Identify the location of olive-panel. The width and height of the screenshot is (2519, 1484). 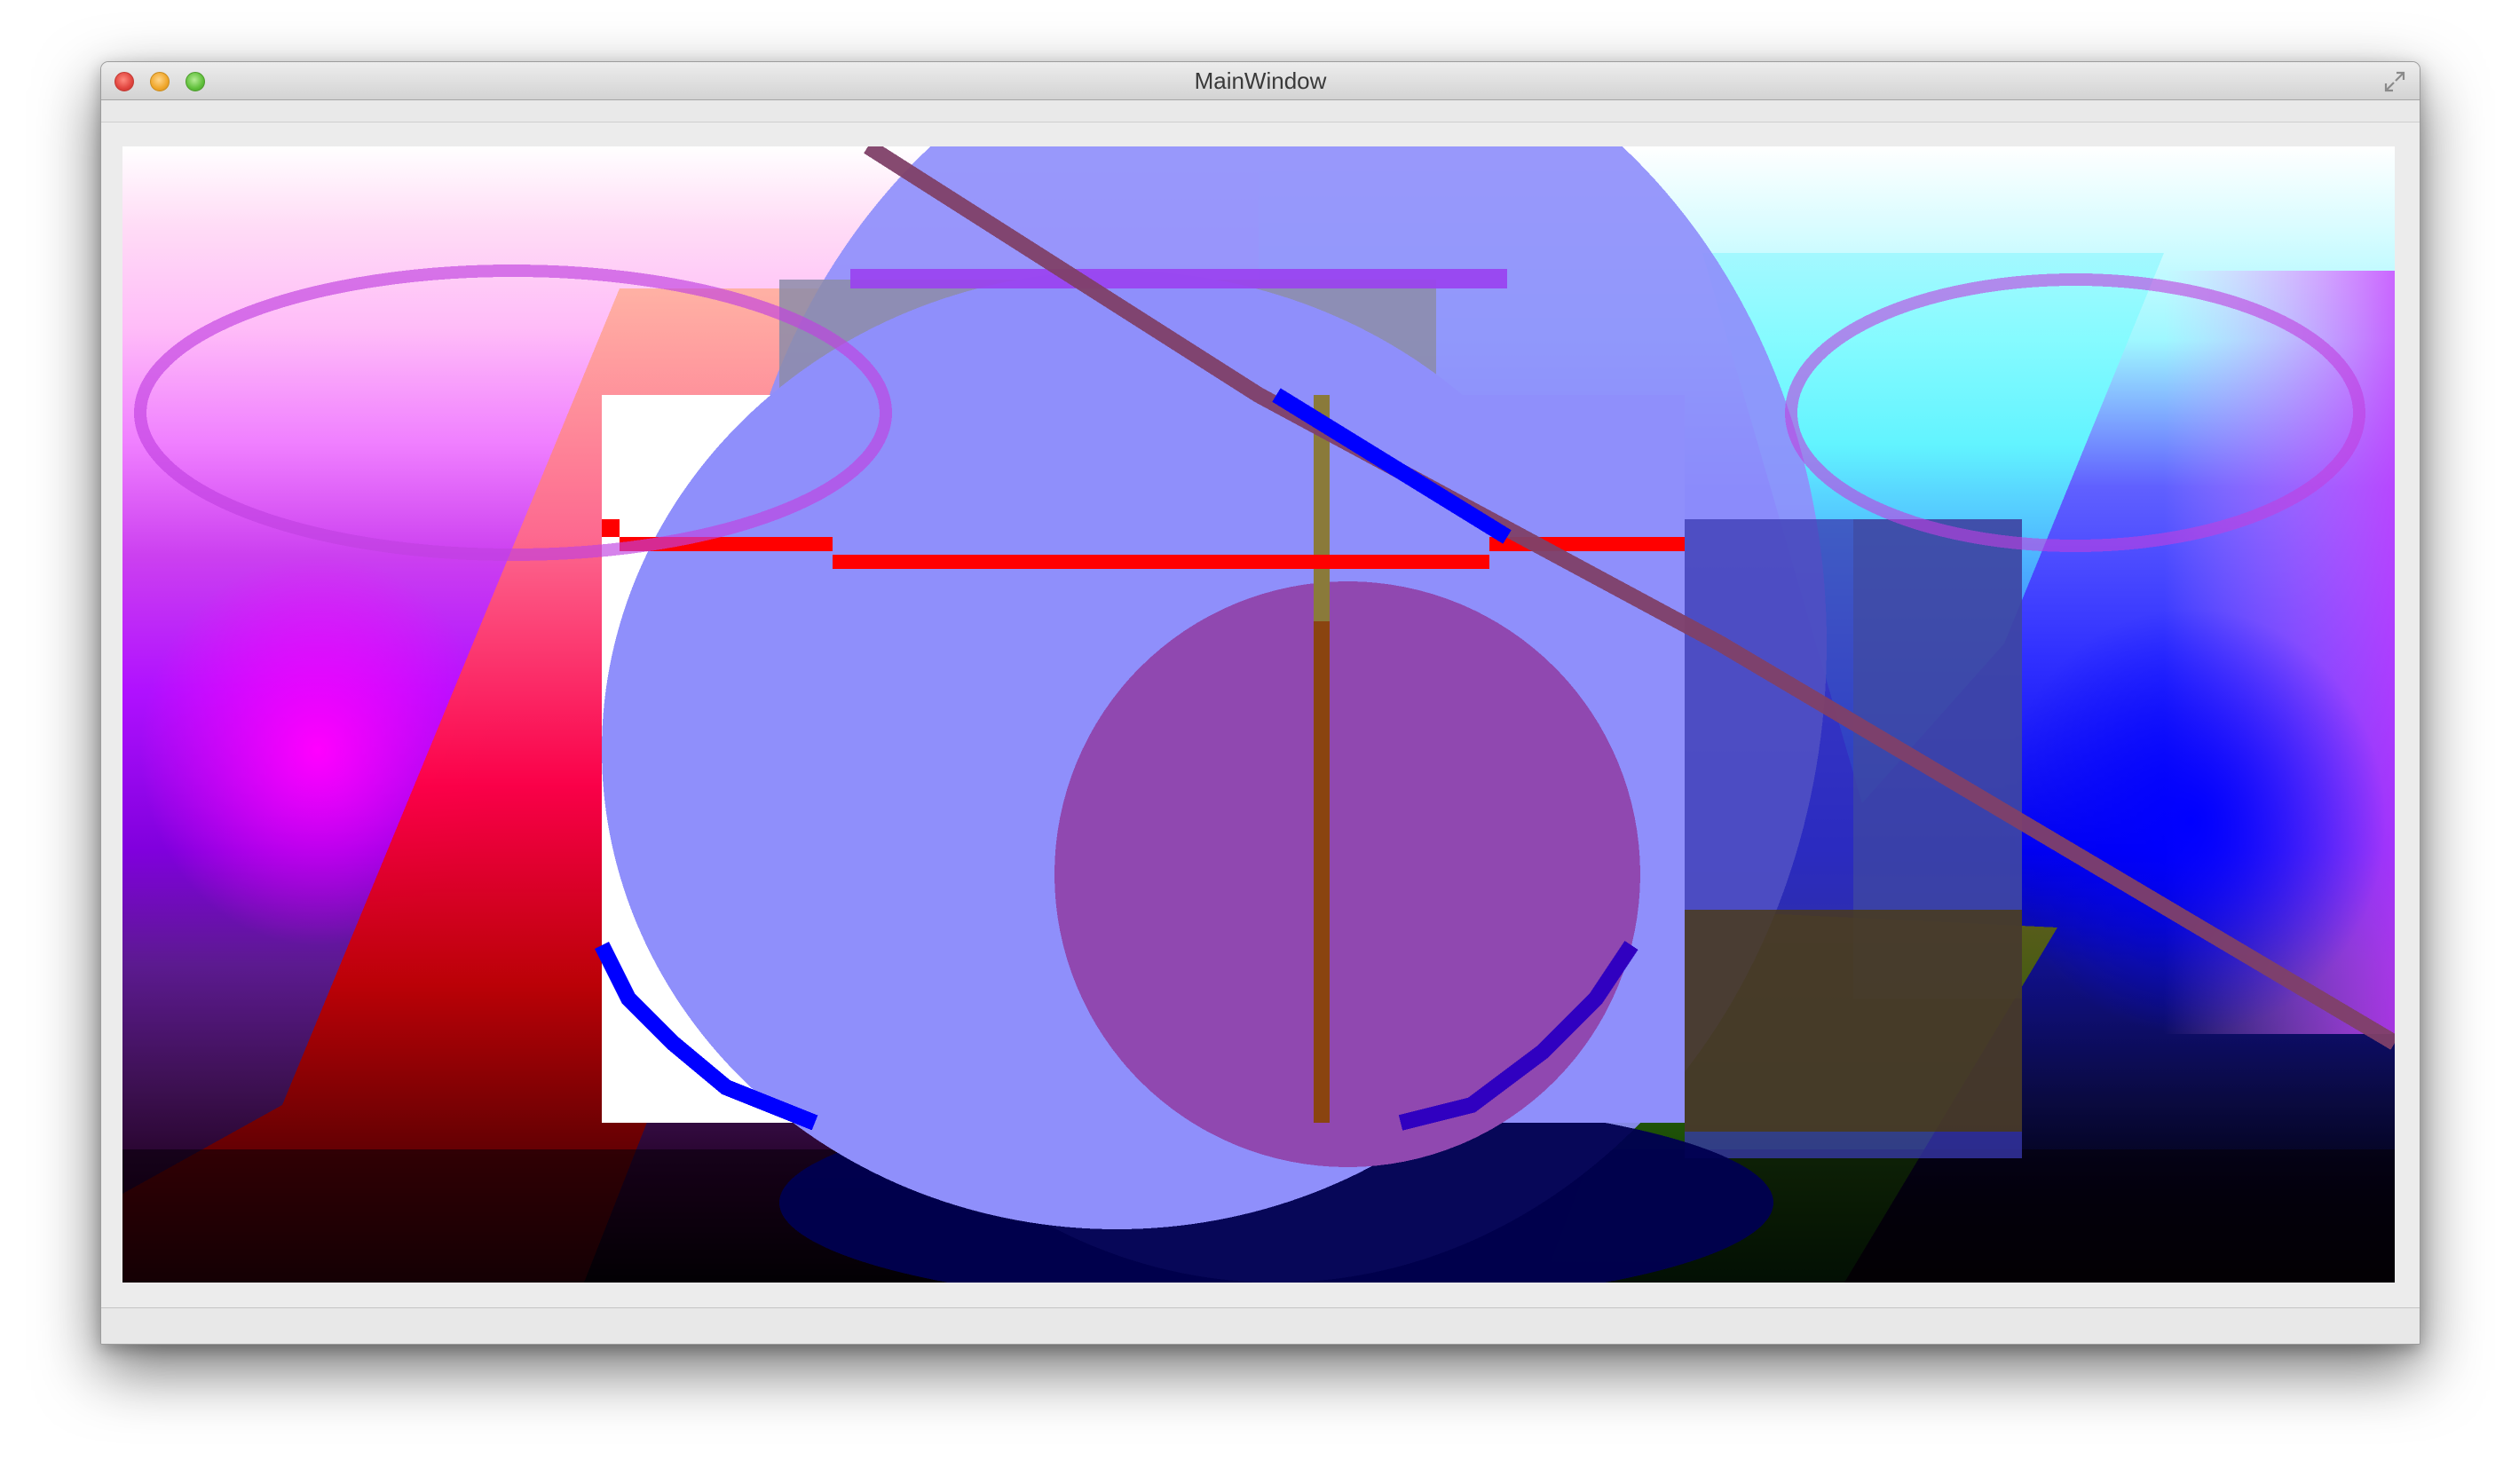
(1853, 1021).